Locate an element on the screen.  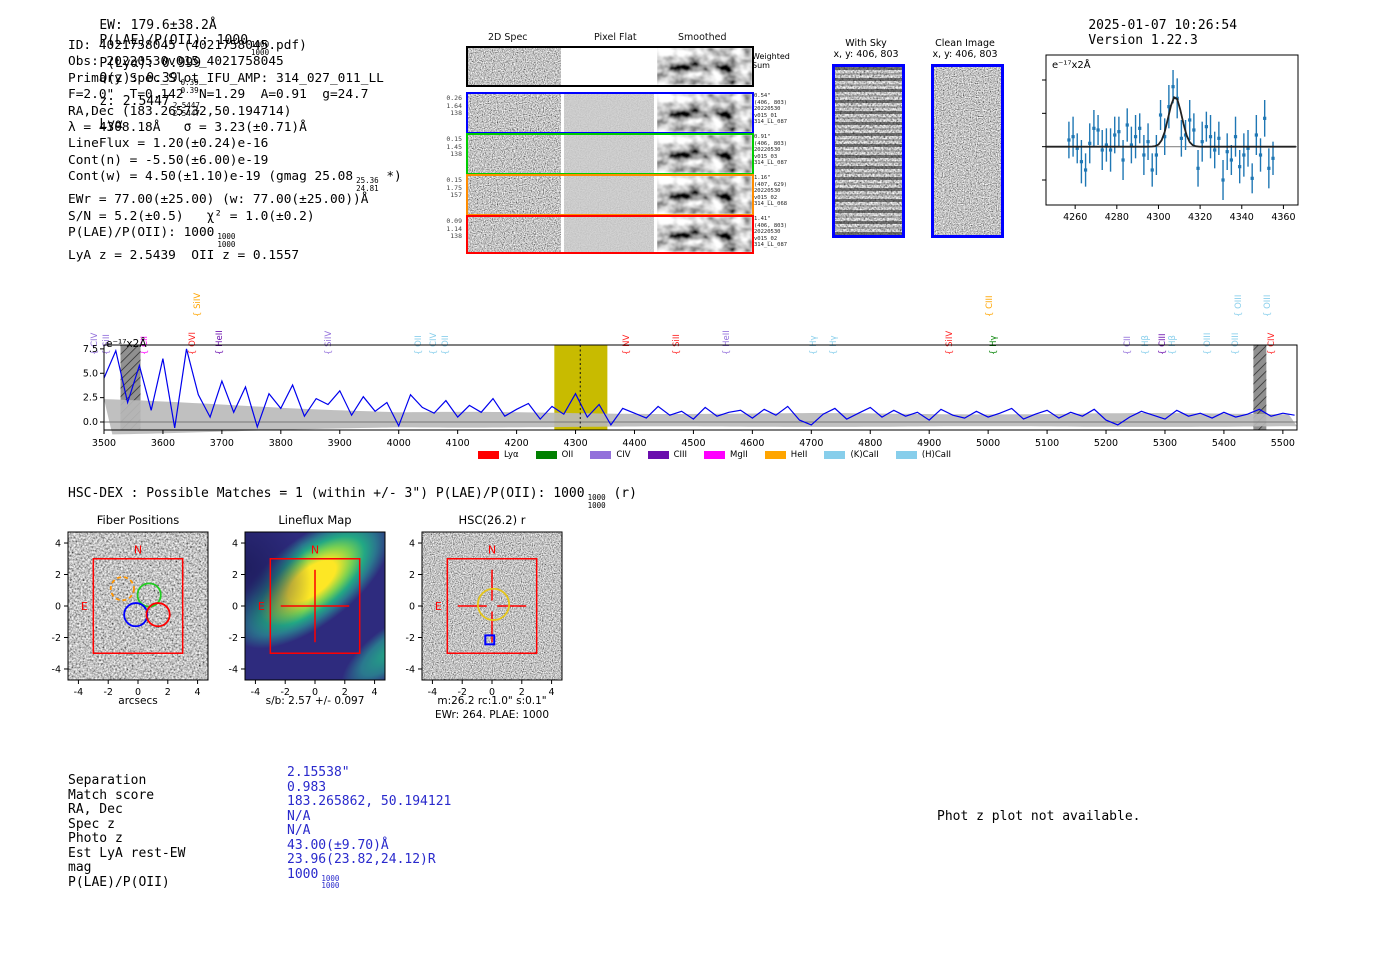
spec2d-row-annotation: 0.54" (406, 803) 20220530 v015_01 314_LL_087 is located at coordinates (771, 109).